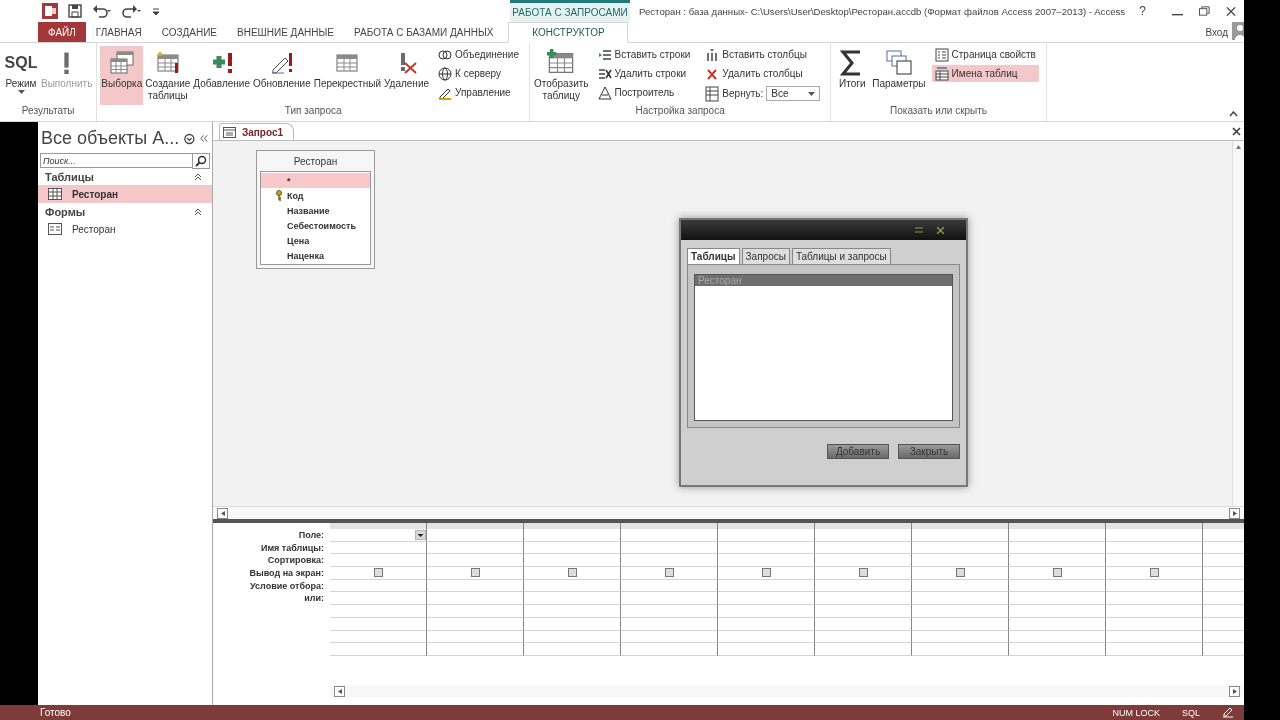 The width and height of the screenshot is (1280, 720). What do you see at coordinates (478, 92) in the screenshot?
I see `ribbon-button: Управление` at bounding box center [478, 92].